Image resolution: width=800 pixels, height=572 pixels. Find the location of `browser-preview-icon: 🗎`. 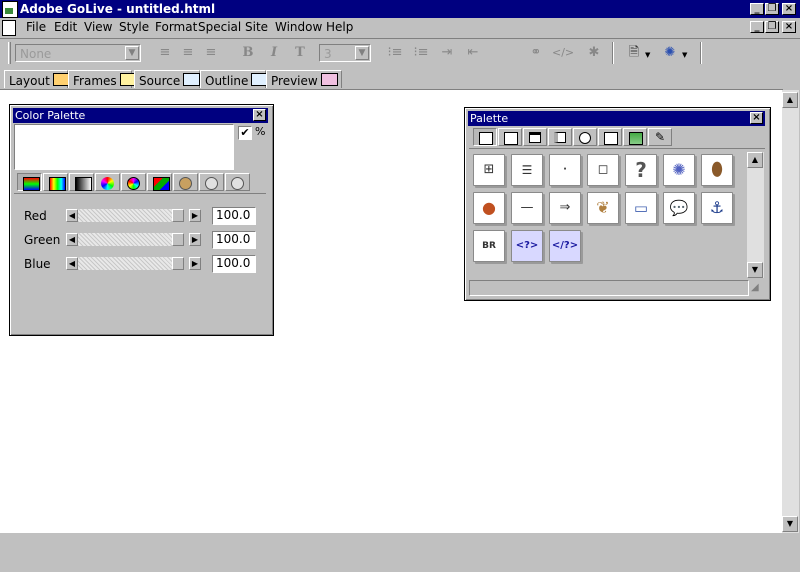

browser-preview-icon: 🗎 is located at coordinates (634, 53).